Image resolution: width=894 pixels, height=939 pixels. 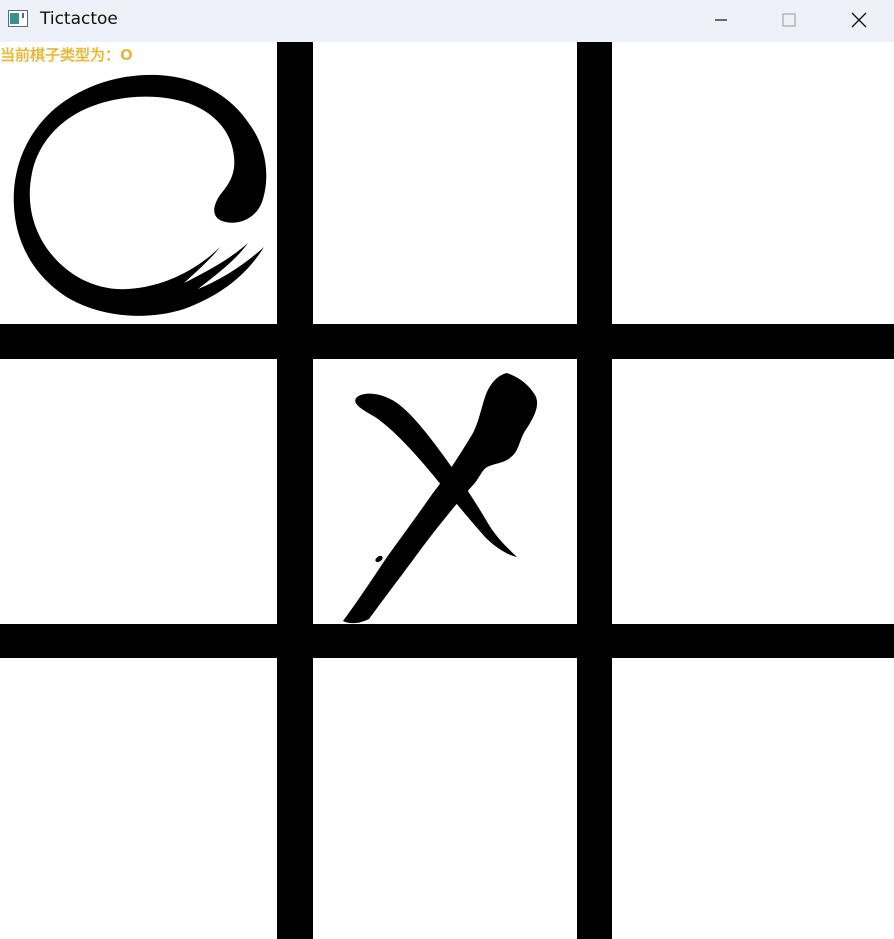 What do you see at coordinates (140, 195) in the screenshot?
I see `o-piece-icon` at bounding box center [140, 195].